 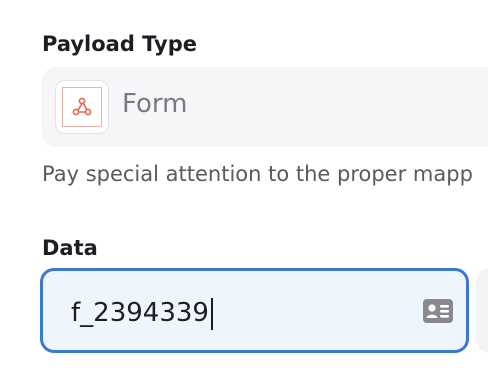 I want to click on webhook-icon, so click(x=82, y=107).